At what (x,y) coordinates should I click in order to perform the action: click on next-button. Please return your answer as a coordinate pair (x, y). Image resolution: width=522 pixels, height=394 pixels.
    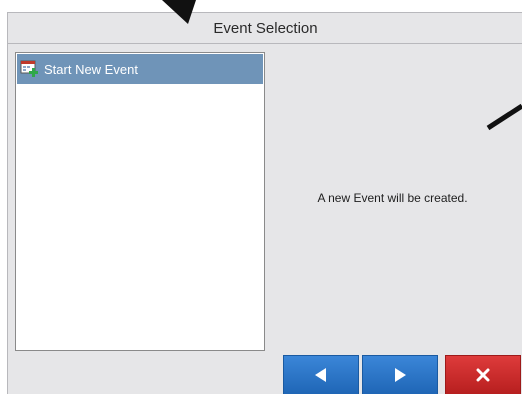
    Looking at the image, I should click on (400, 374).